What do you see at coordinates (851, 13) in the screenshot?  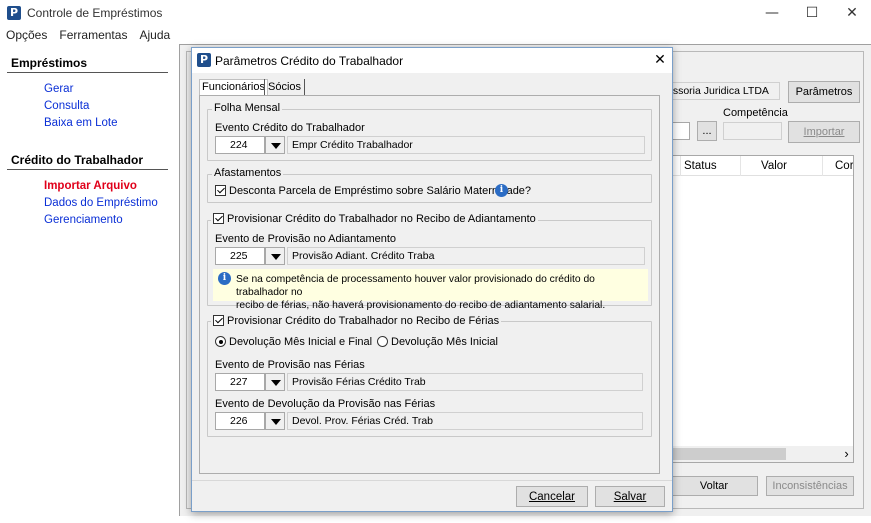 I see `close-window-button: ✕` at bounding box center [851, 13].